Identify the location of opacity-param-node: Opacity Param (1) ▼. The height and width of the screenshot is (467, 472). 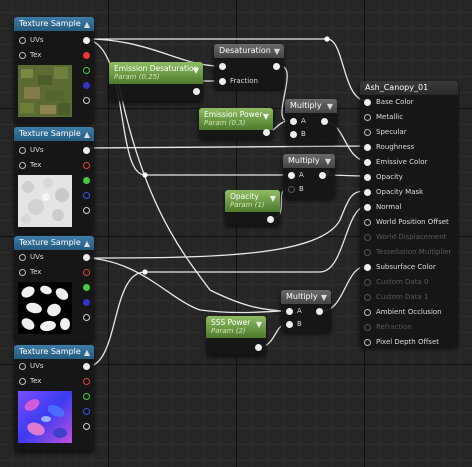
(252, 207).